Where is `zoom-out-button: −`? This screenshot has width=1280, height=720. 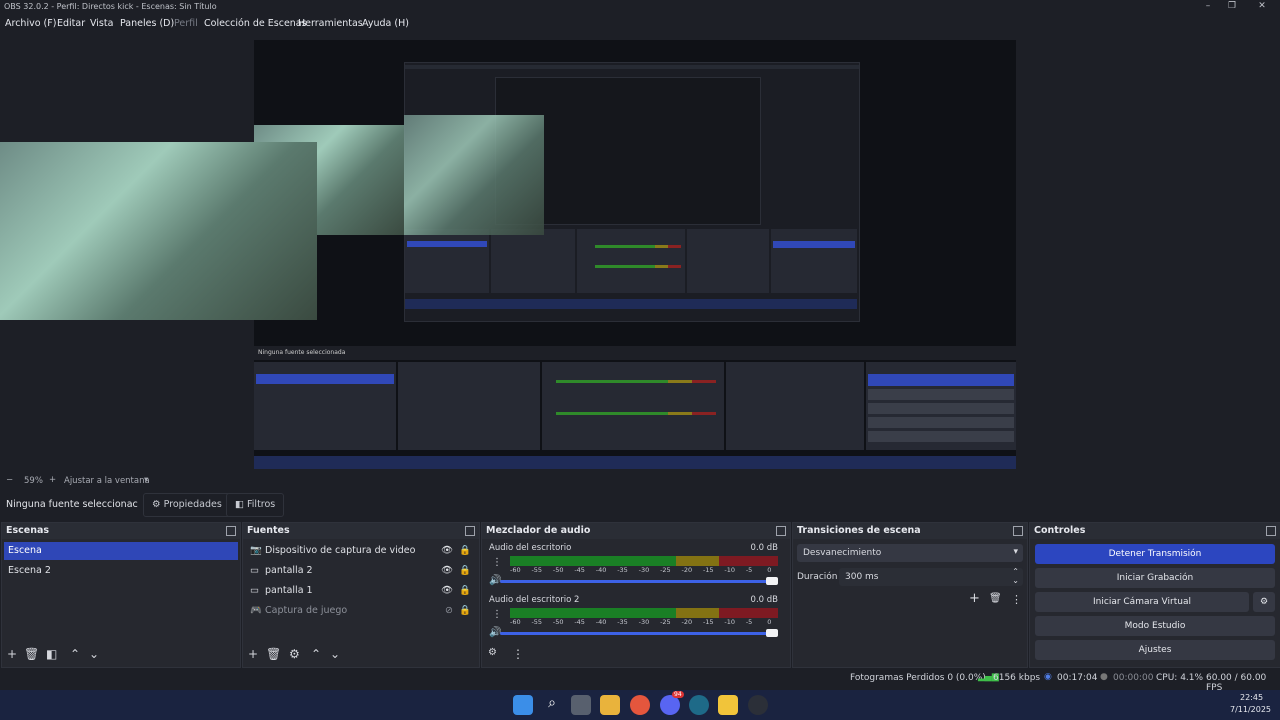 zoom-out-button: − is located at coordinates (9, 480).